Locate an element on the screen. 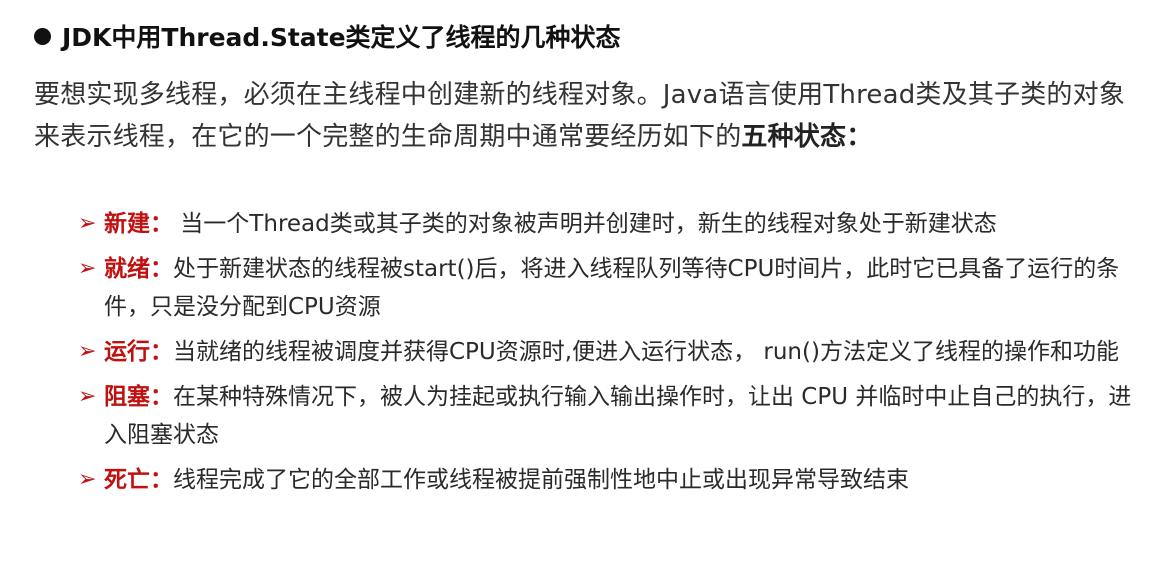 Image resolution: width=1153 pixels, height=577 pixels. state-description: 线程完成了它的全部工作或线程被提前强制性地中止或出现异常导致结束 is located at coordinates (541, 480).